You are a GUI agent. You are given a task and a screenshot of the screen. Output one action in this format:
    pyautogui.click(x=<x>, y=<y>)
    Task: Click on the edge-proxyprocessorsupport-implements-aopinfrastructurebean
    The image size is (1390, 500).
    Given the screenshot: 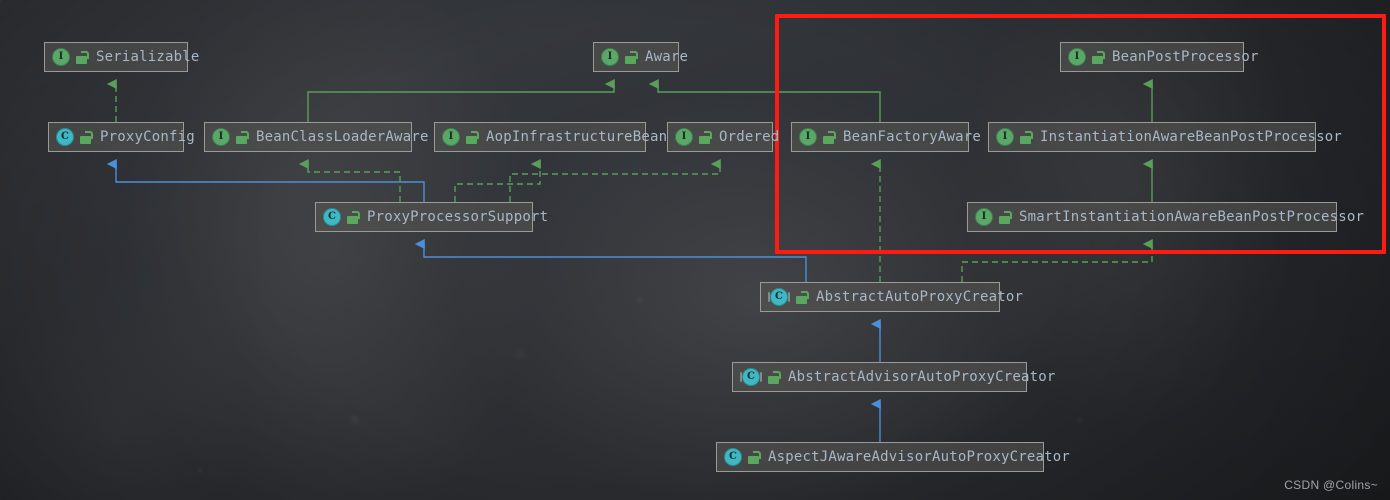 What is the action you would take?
    pyautogui.click(x=497, y=180)
    